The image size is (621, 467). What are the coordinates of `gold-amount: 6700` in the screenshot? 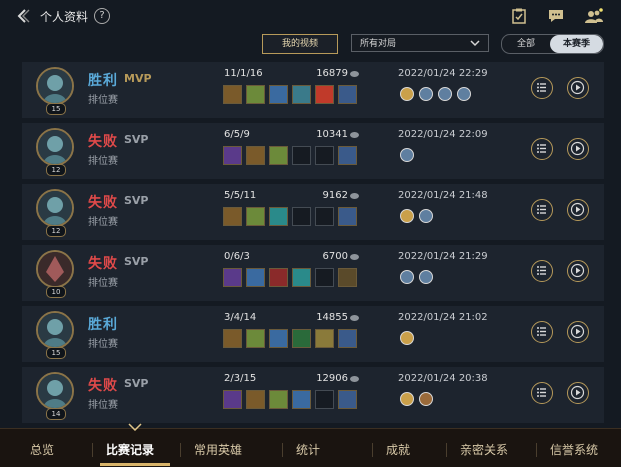 It's located at (335, 256).